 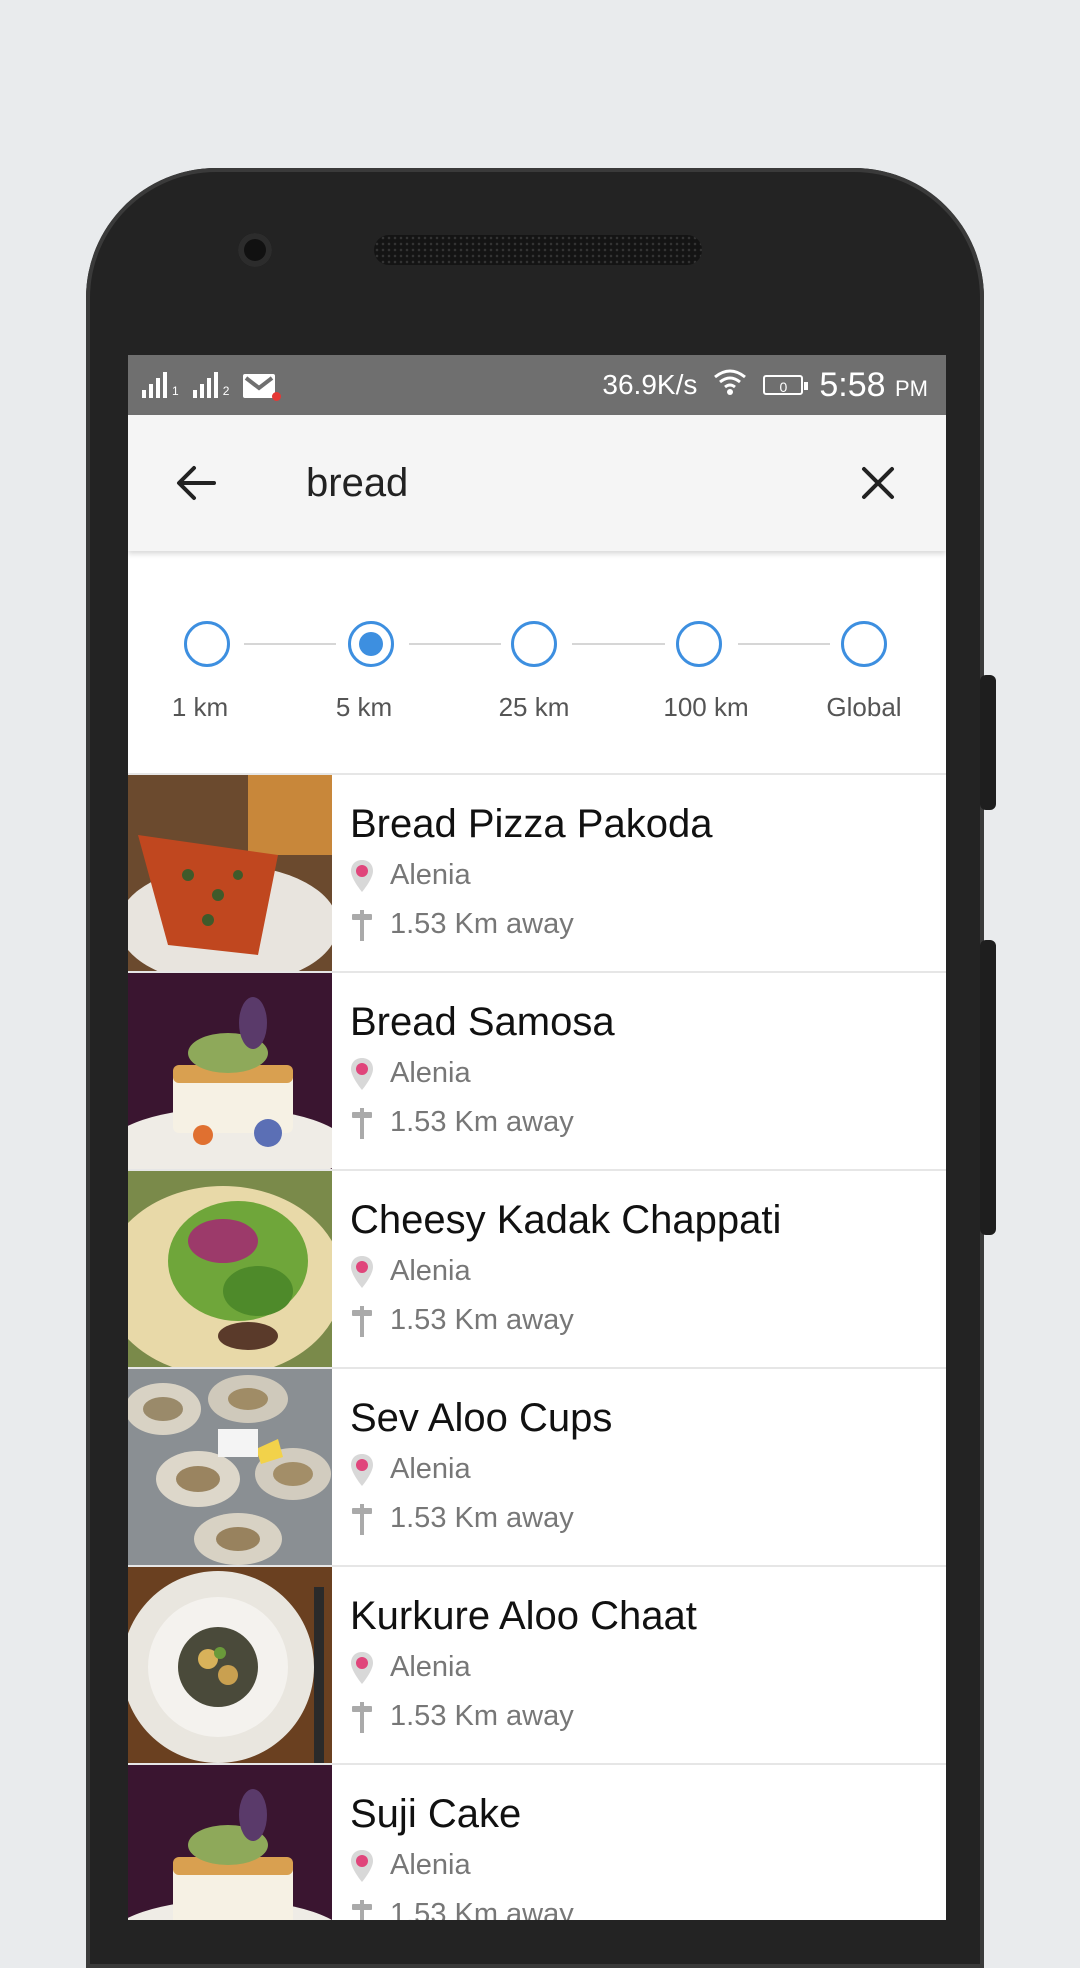 What do you see at coordinates (210, 385) in the screenshot?
I see `signal-icon: 2` at bounding box center [210, 385].